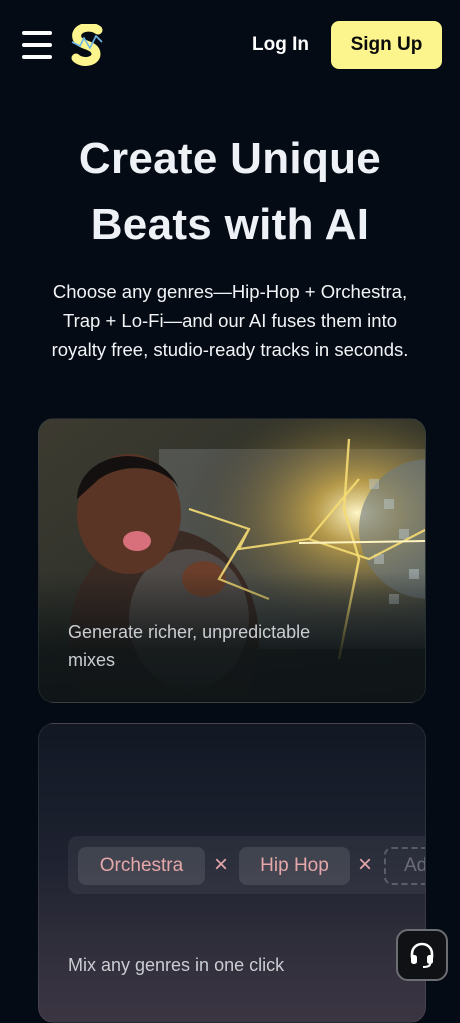 The image size is (460, 1023). Describe the element at coordinates (230, 192) in the screenshot. I see `hero-title: Create Unique Beats with AI` at that location.